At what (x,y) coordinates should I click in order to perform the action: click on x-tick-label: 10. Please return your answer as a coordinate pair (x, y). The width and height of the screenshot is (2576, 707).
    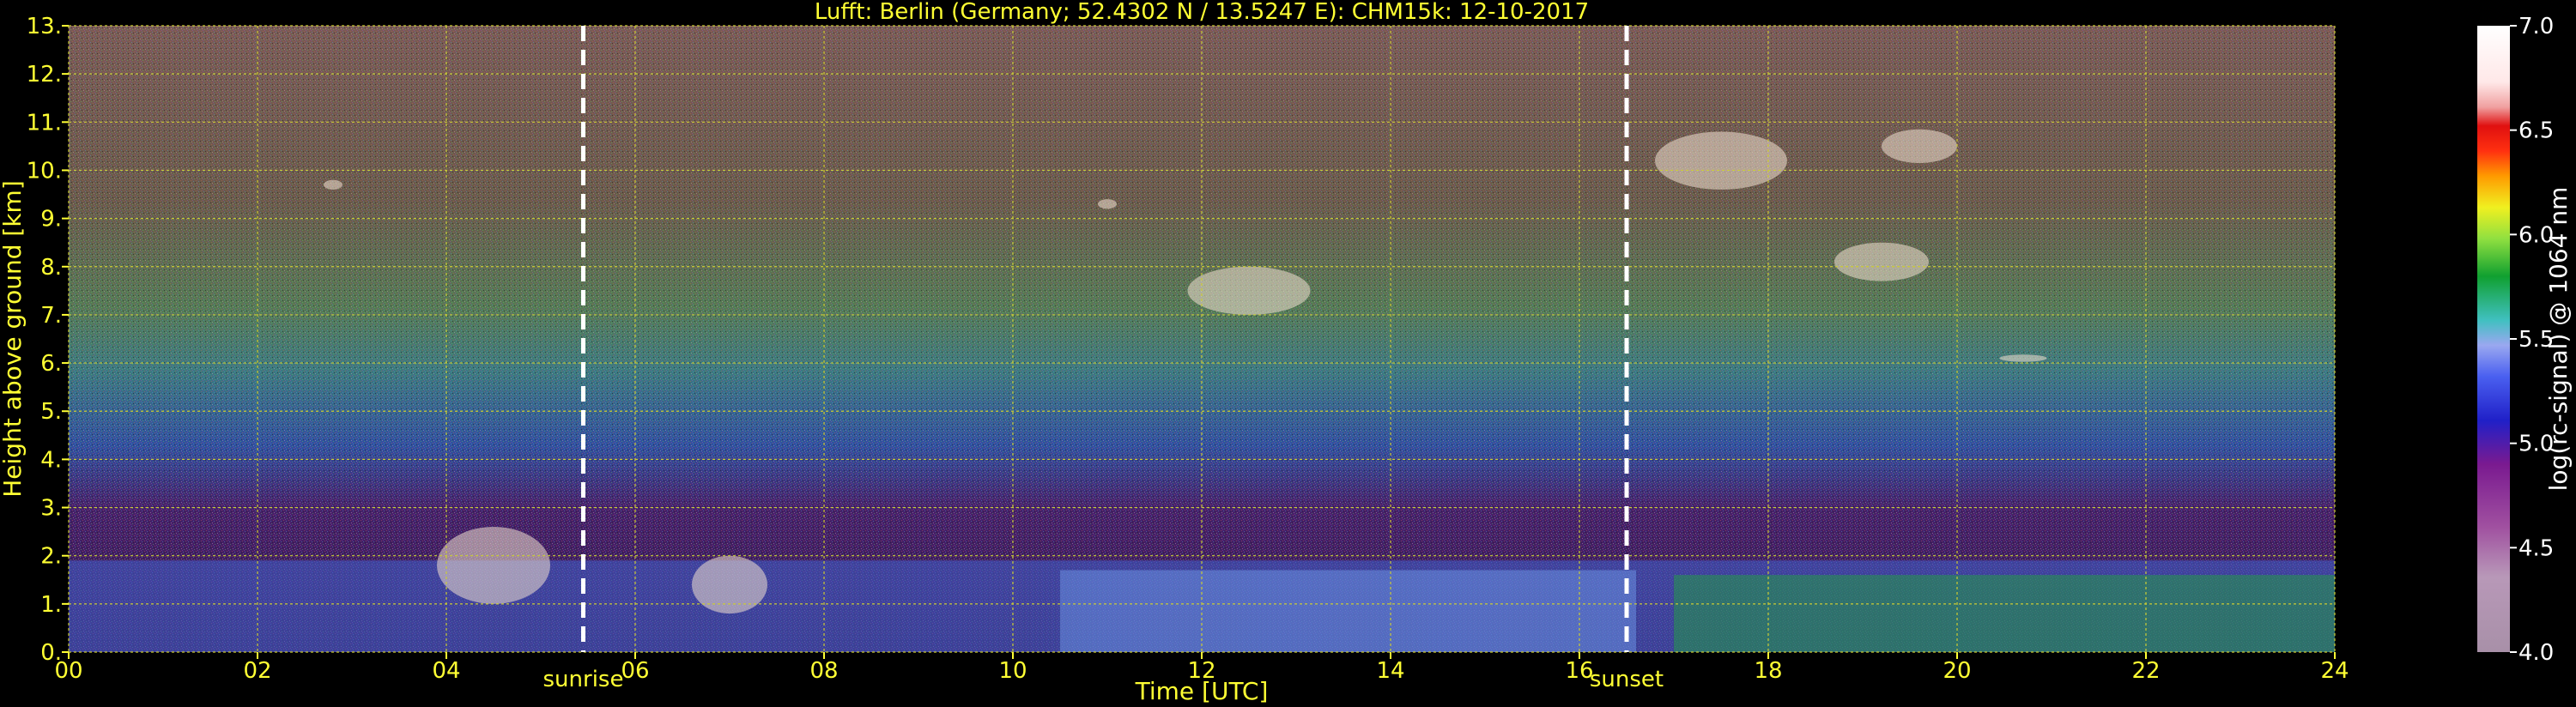
    Looking at the image, I should click on (1012, 671).